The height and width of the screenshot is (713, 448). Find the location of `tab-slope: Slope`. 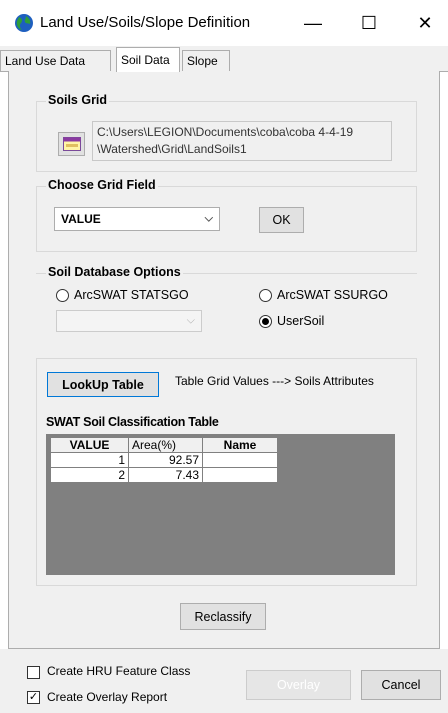

tab-slope: Slope is located at coordinates (206, 60).